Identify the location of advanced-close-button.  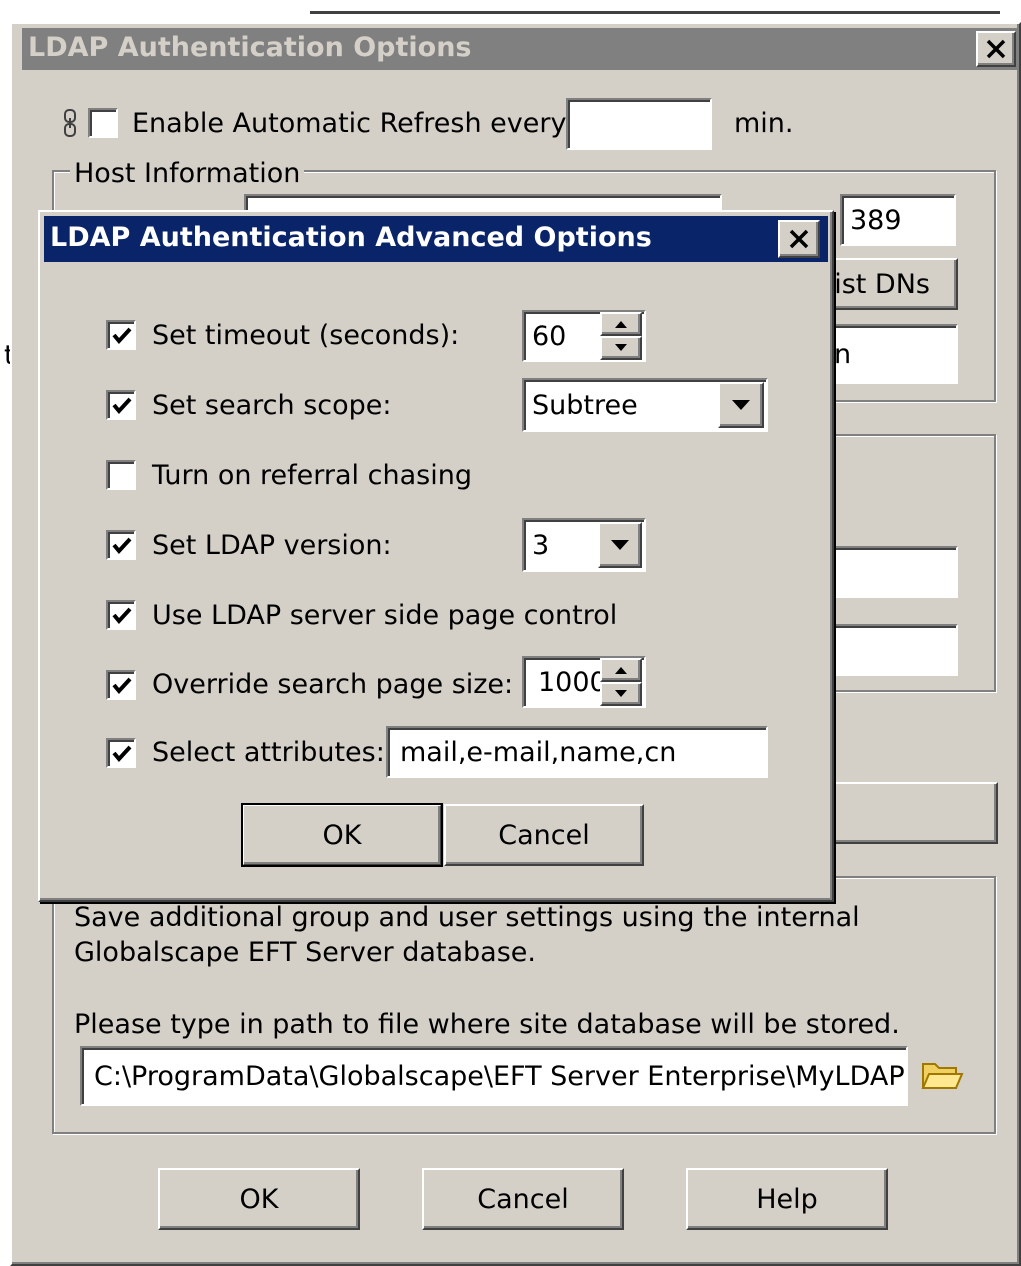
(799, 239).